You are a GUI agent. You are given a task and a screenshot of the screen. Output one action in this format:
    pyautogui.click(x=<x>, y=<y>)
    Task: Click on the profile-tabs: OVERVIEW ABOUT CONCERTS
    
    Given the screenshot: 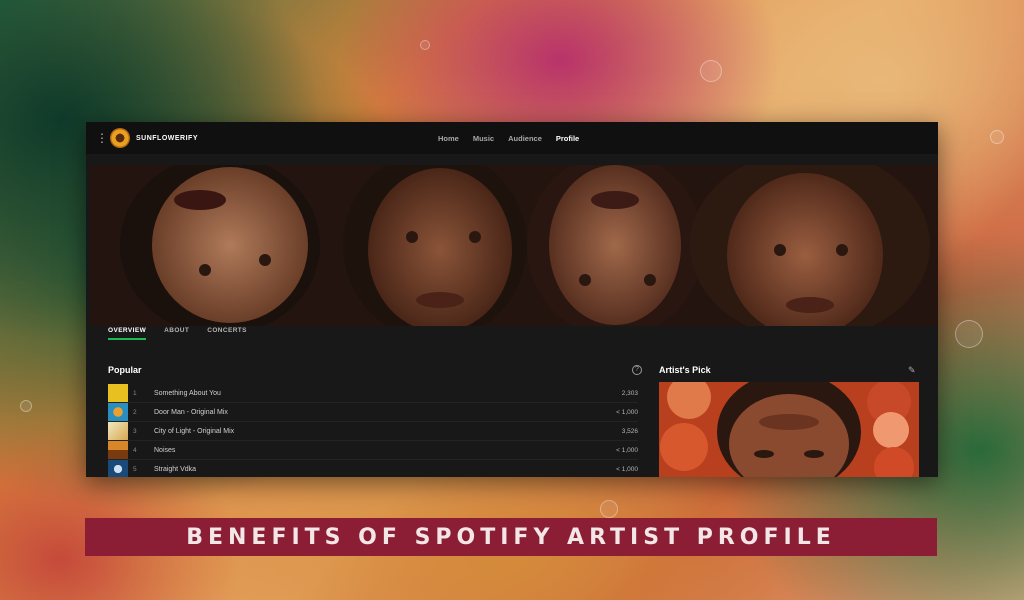 What is the action you would take?
    pyautogui.click(x=177, y=333)
    